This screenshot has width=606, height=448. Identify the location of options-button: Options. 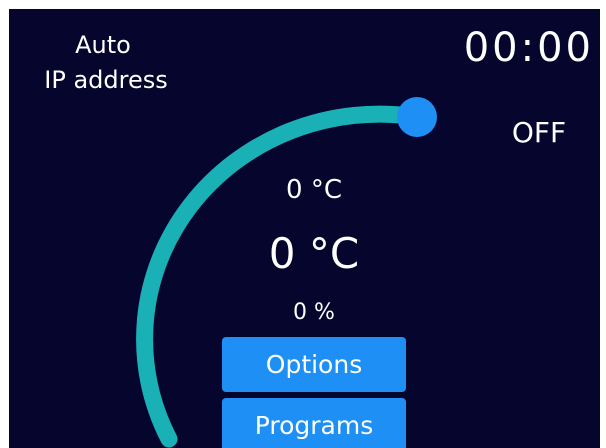
(314, 364).